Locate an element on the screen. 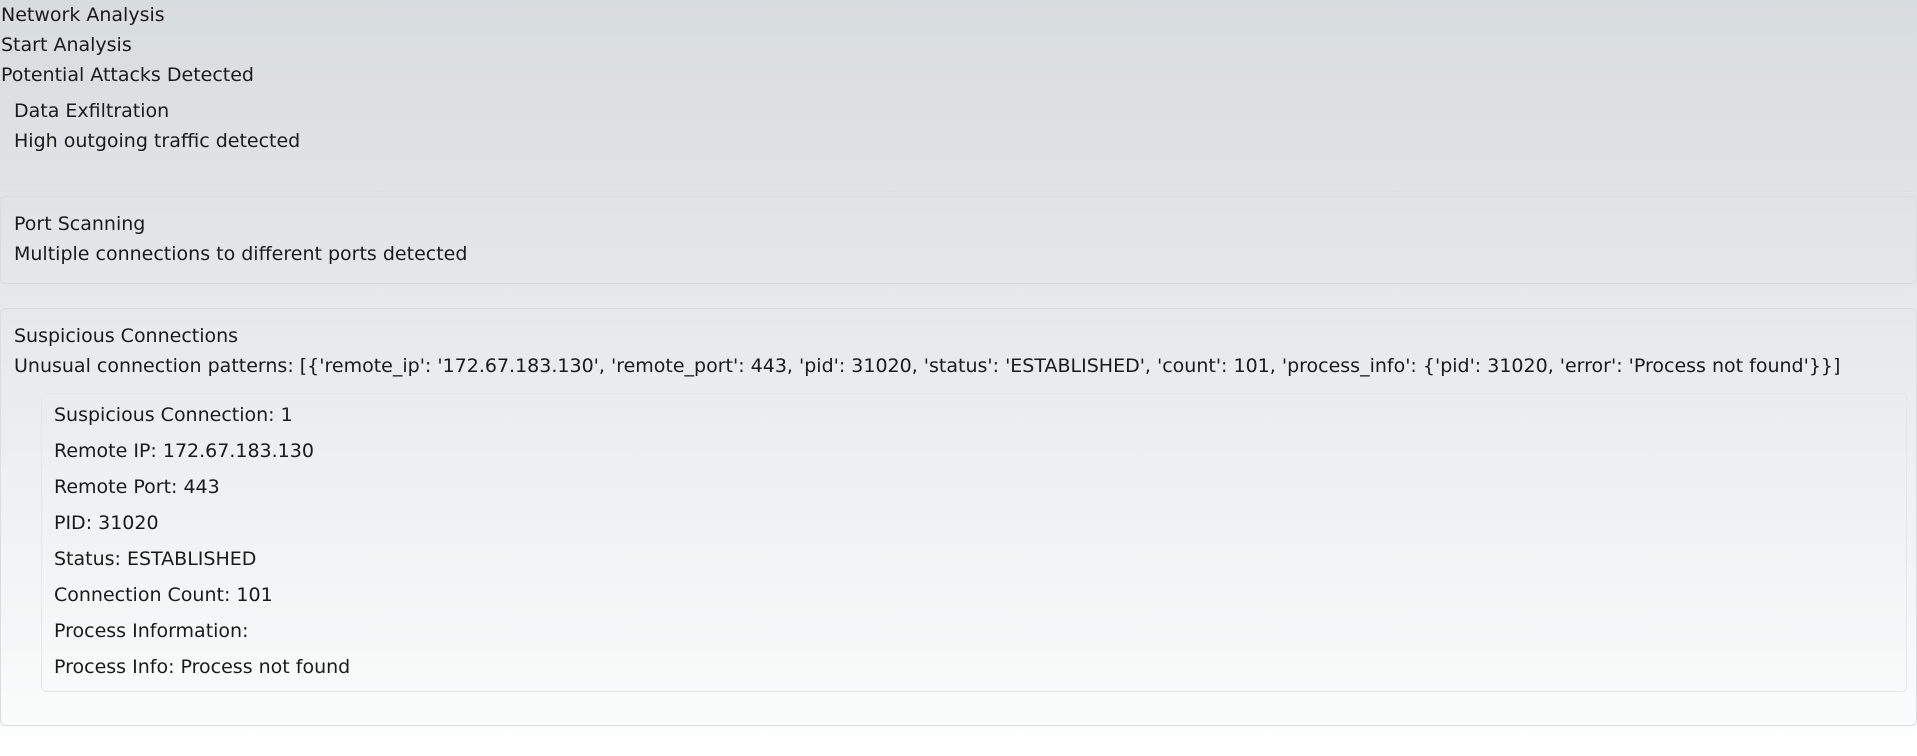  connection-remote-ip: Remote IP: 172.67.183.130 is located at coordinates (184, 451).